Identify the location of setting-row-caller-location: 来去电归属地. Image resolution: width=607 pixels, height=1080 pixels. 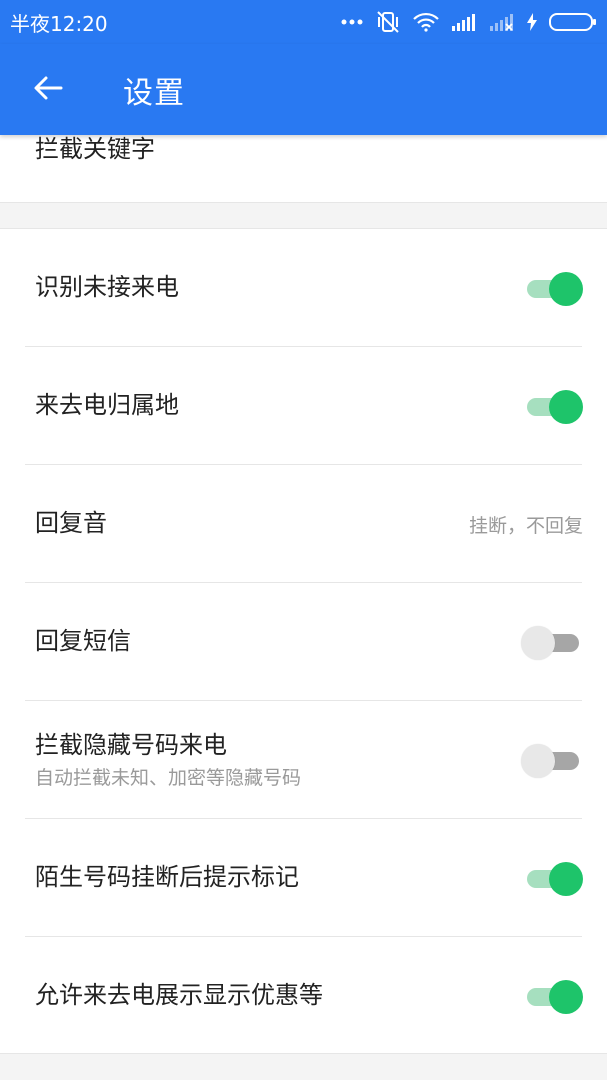
(303, 406).